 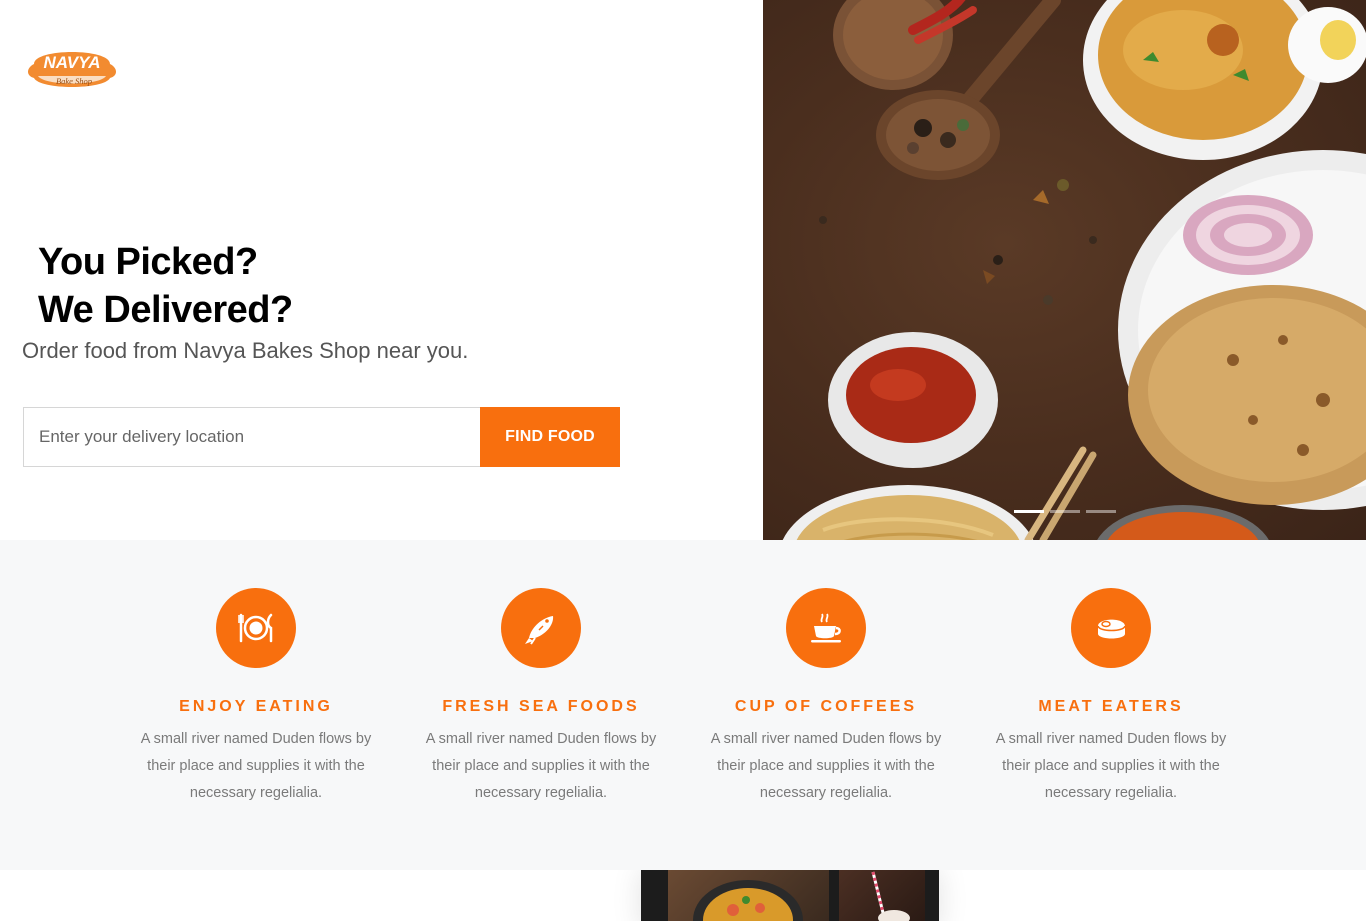 I want to click on navya-logo-icon: NAVYA Bake Shop, so click(x=72, y=69).